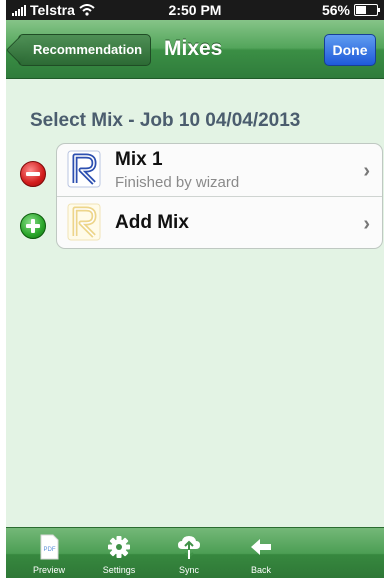  Describe the element at coordinates (33, 174) in the screenshot. I see `delete-mix-icon` at that location.